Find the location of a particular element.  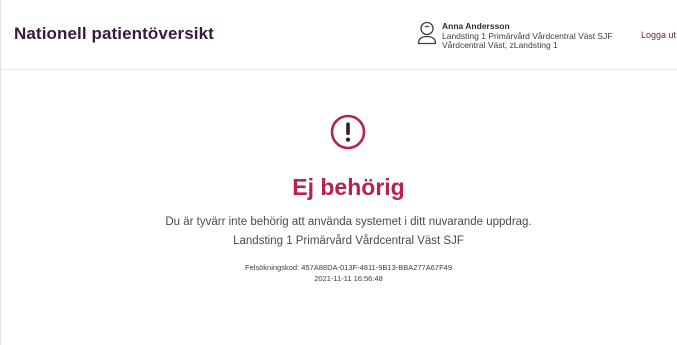

logout-link: Logga ut is located at coordinates (658, 35).